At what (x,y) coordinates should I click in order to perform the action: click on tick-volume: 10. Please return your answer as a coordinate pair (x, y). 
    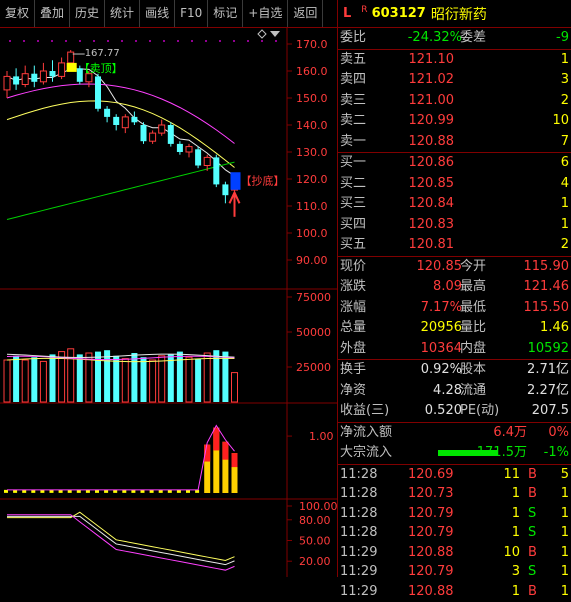
    Looking at the image, I should click on (511, 552).